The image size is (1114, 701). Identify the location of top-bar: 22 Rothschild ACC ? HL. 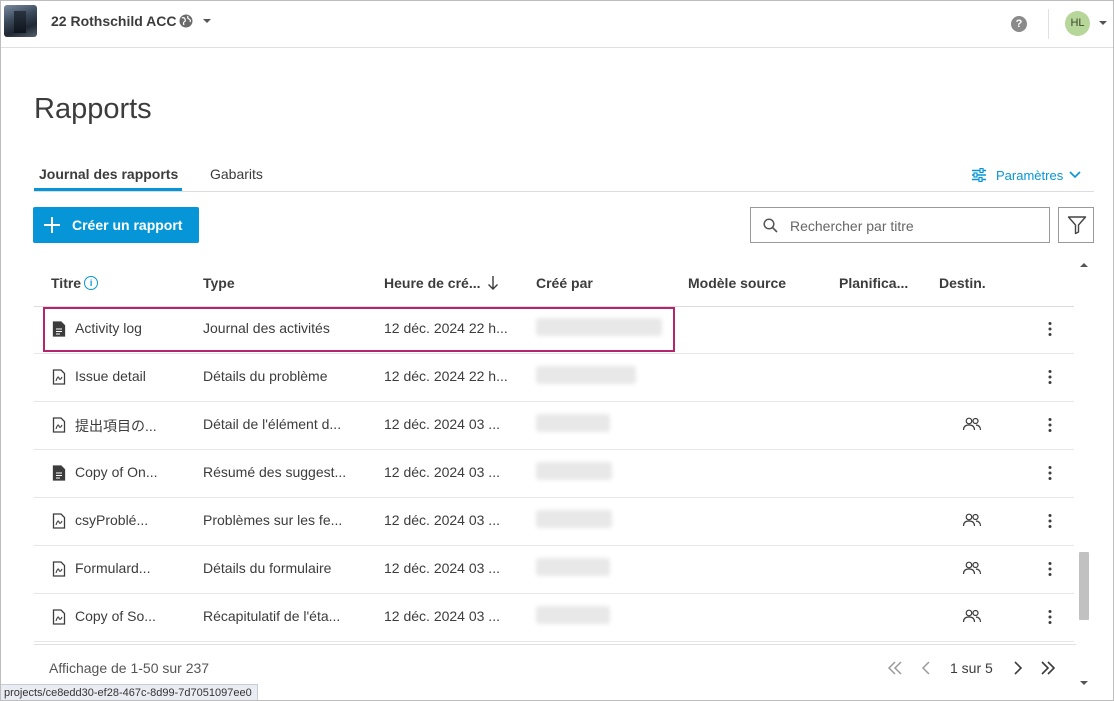
(557, 24).